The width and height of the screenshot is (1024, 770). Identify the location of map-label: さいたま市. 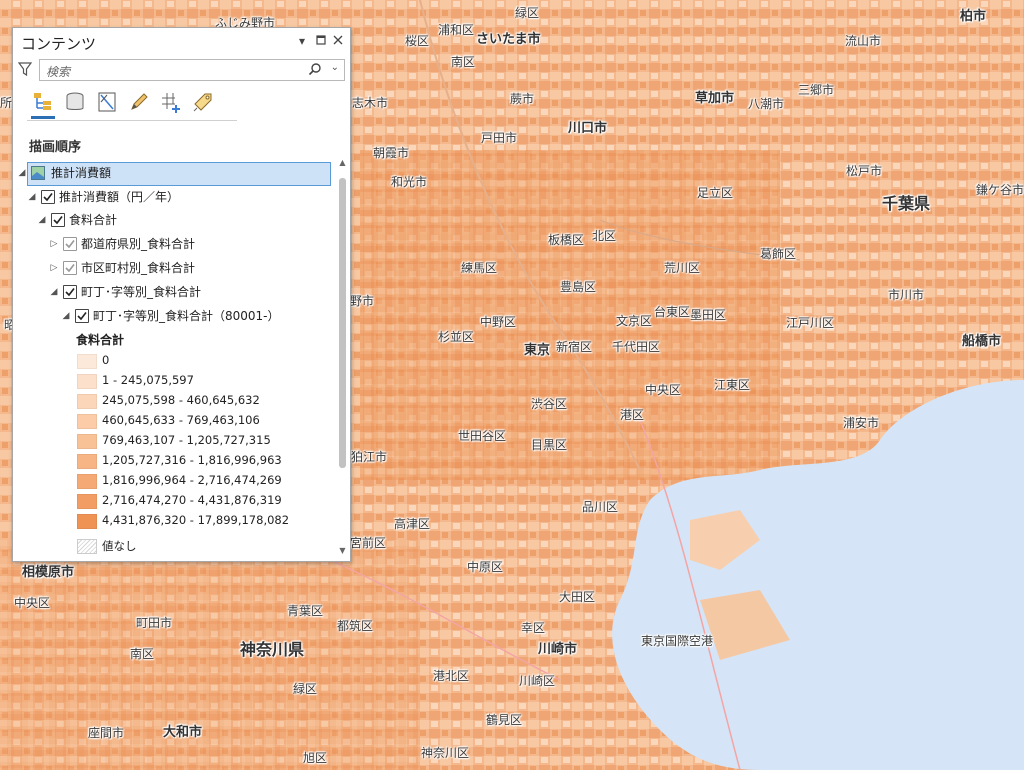
(508, 39).